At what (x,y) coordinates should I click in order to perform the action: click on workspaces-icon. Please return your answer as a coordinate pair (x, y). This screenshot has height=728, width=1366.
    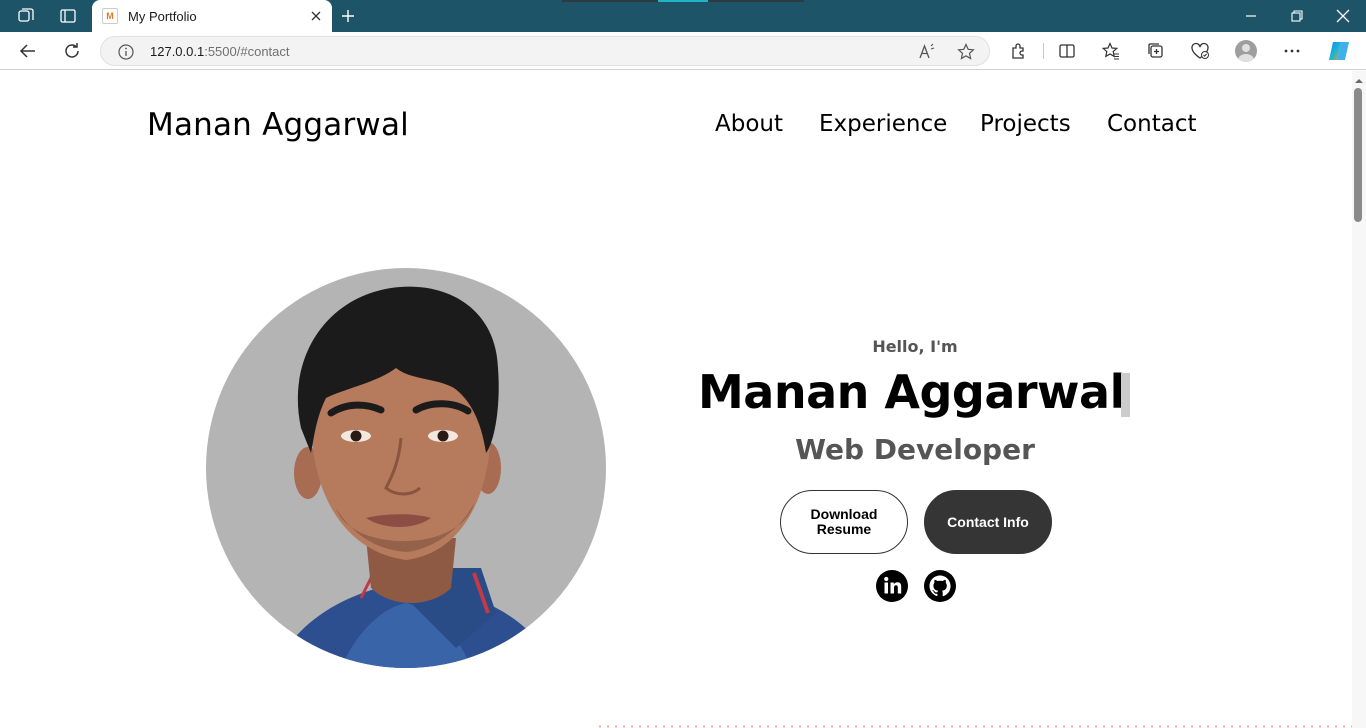
    Looking at the image, I should click on (26, 16).